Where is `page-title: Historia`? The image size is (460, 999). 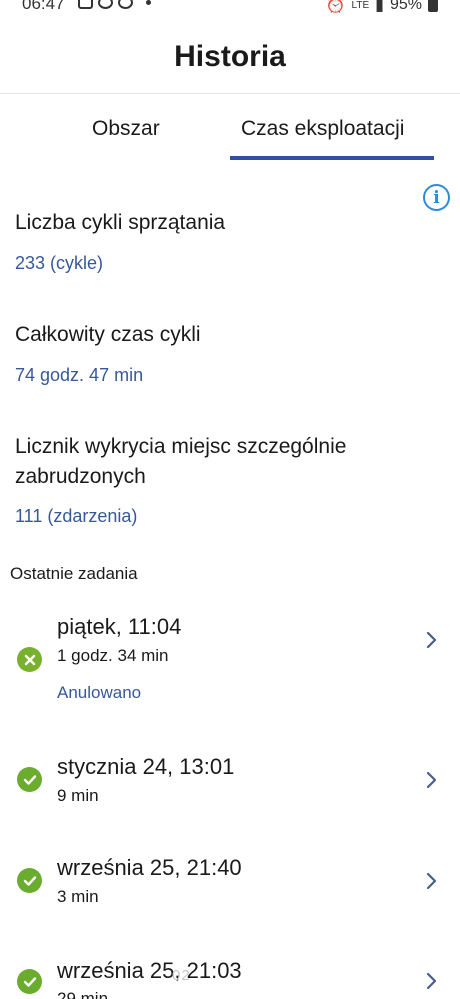
page-title: Historia is located at coordinates (230, 56).